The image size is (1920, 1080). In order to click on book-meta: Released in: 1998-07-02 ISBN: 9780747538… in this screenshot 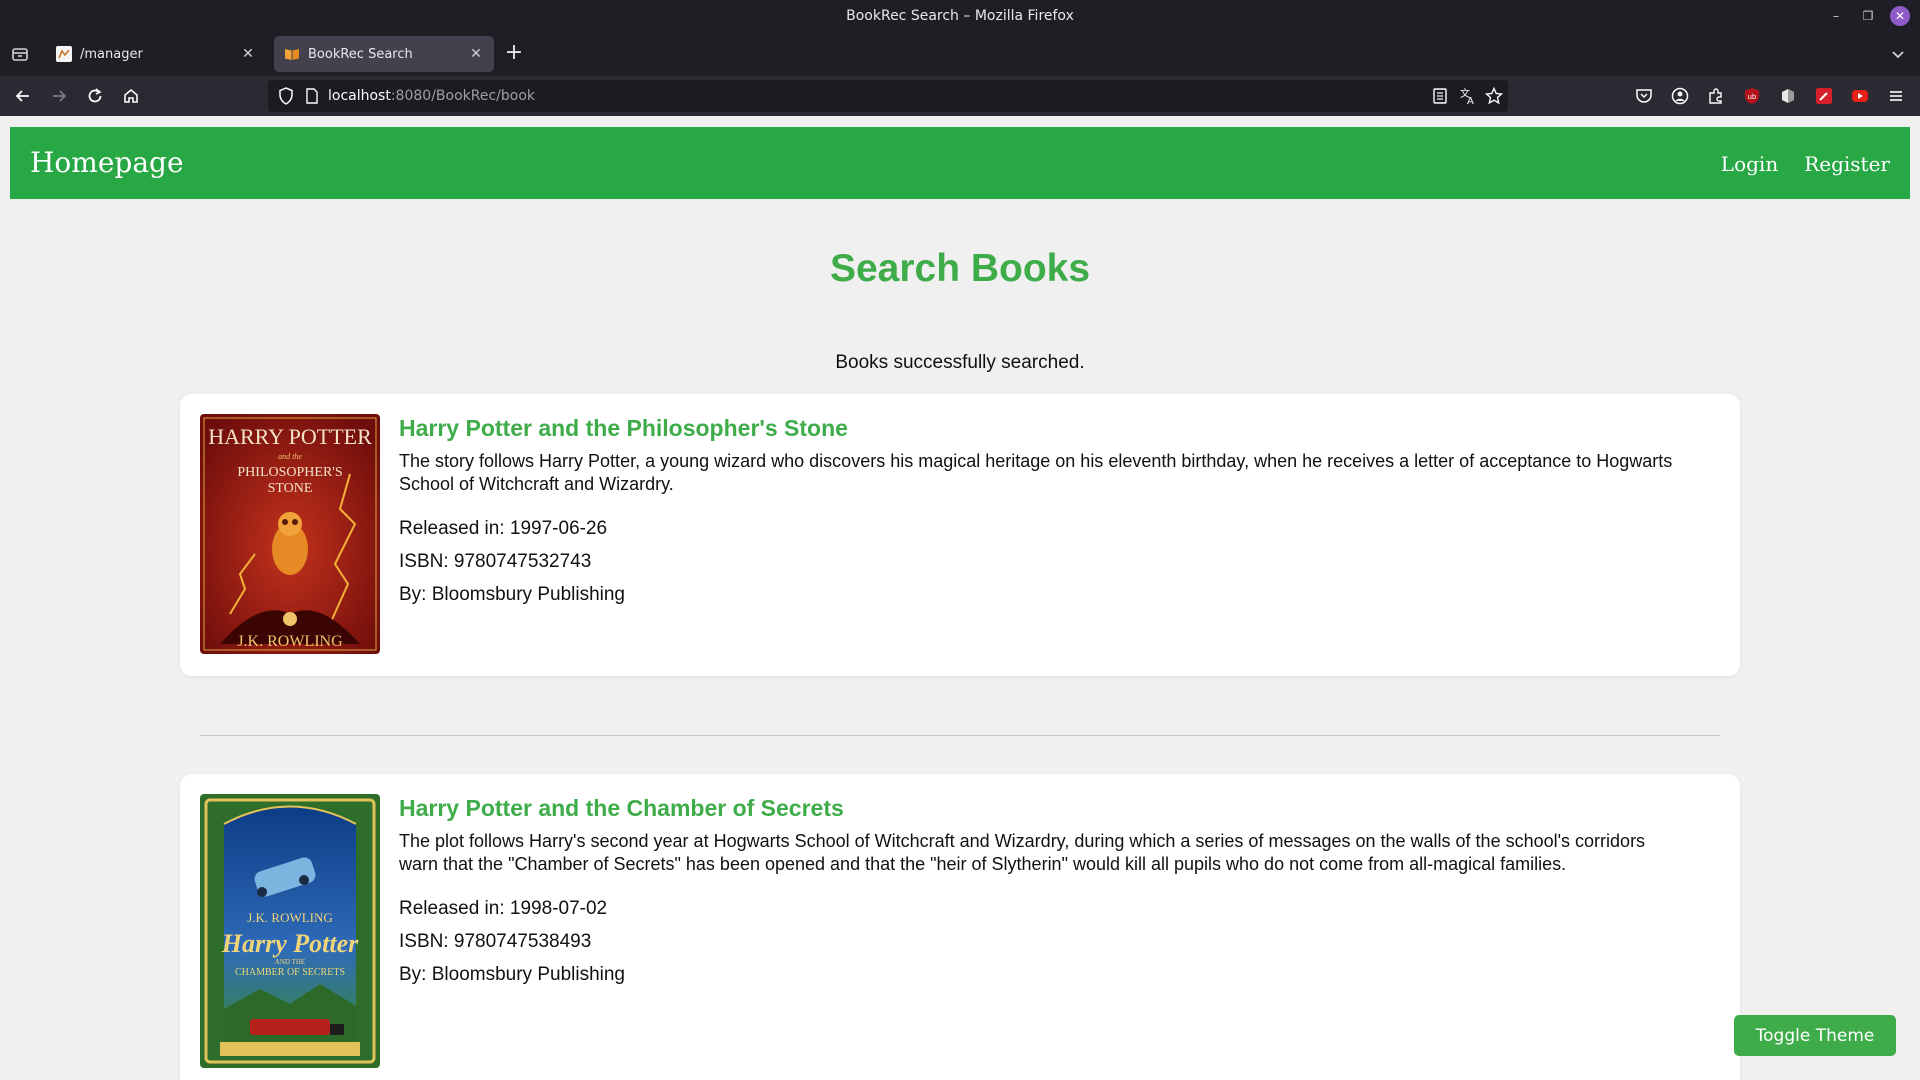, I will do `click(1039, 941)`.